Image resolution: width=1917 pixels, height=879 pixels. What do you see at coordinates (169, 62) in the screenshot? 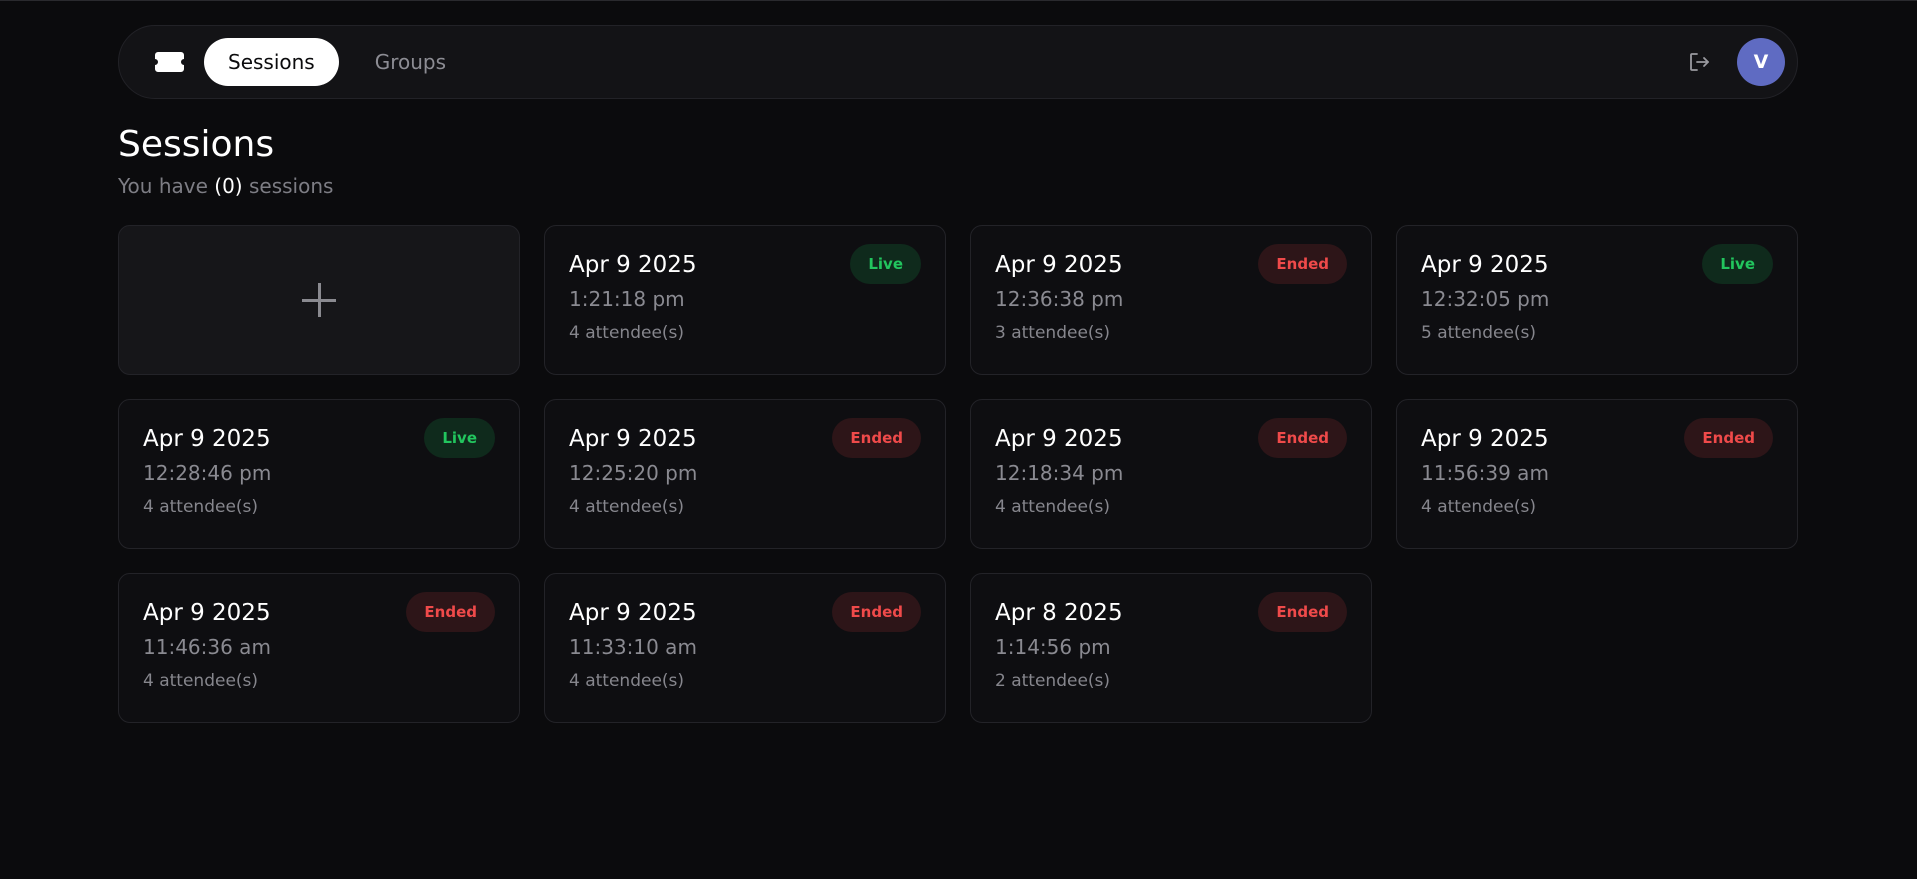
I see `ticket-icon` at bounding box center [169, 62].